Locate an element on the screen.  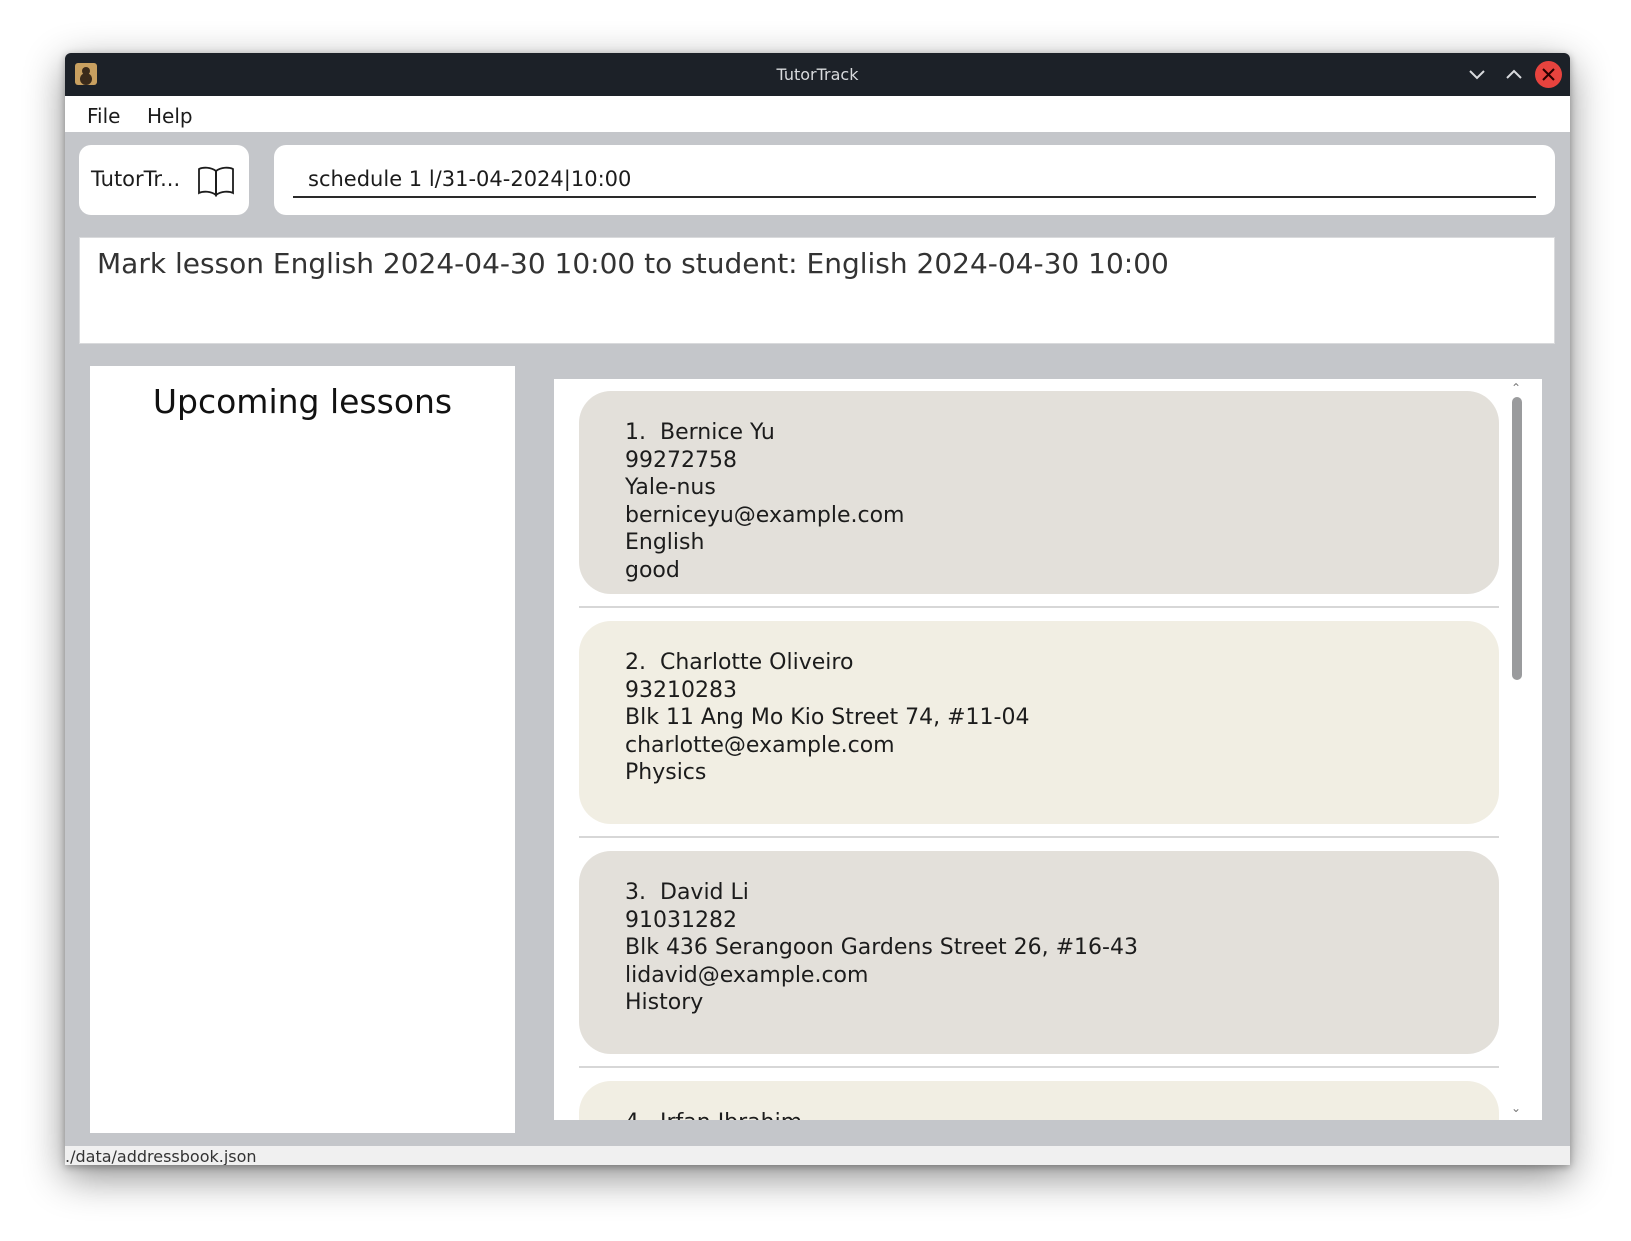
maximize-button is located at coordinates (1514, 75).